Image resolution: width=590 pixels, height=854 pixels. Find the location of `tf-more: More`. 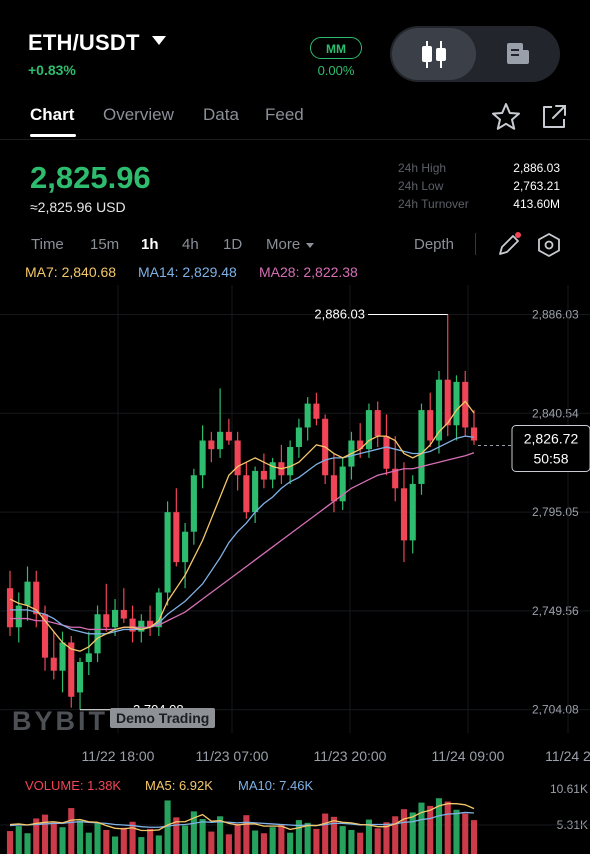

tf-more: More is located at coordinates (283, 244).